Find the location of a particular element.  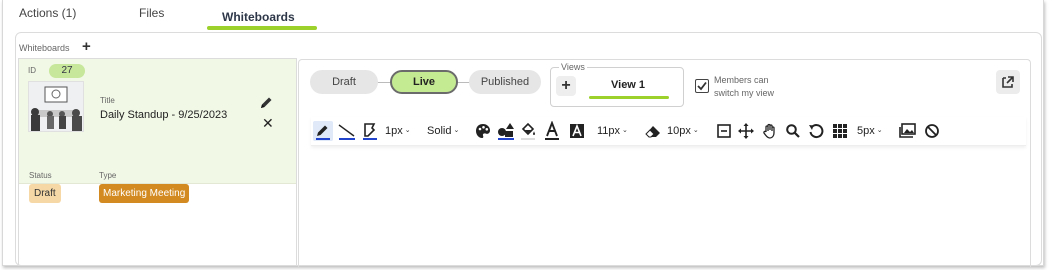

grid-size-value: 5px is located at coordinates (866, 131).